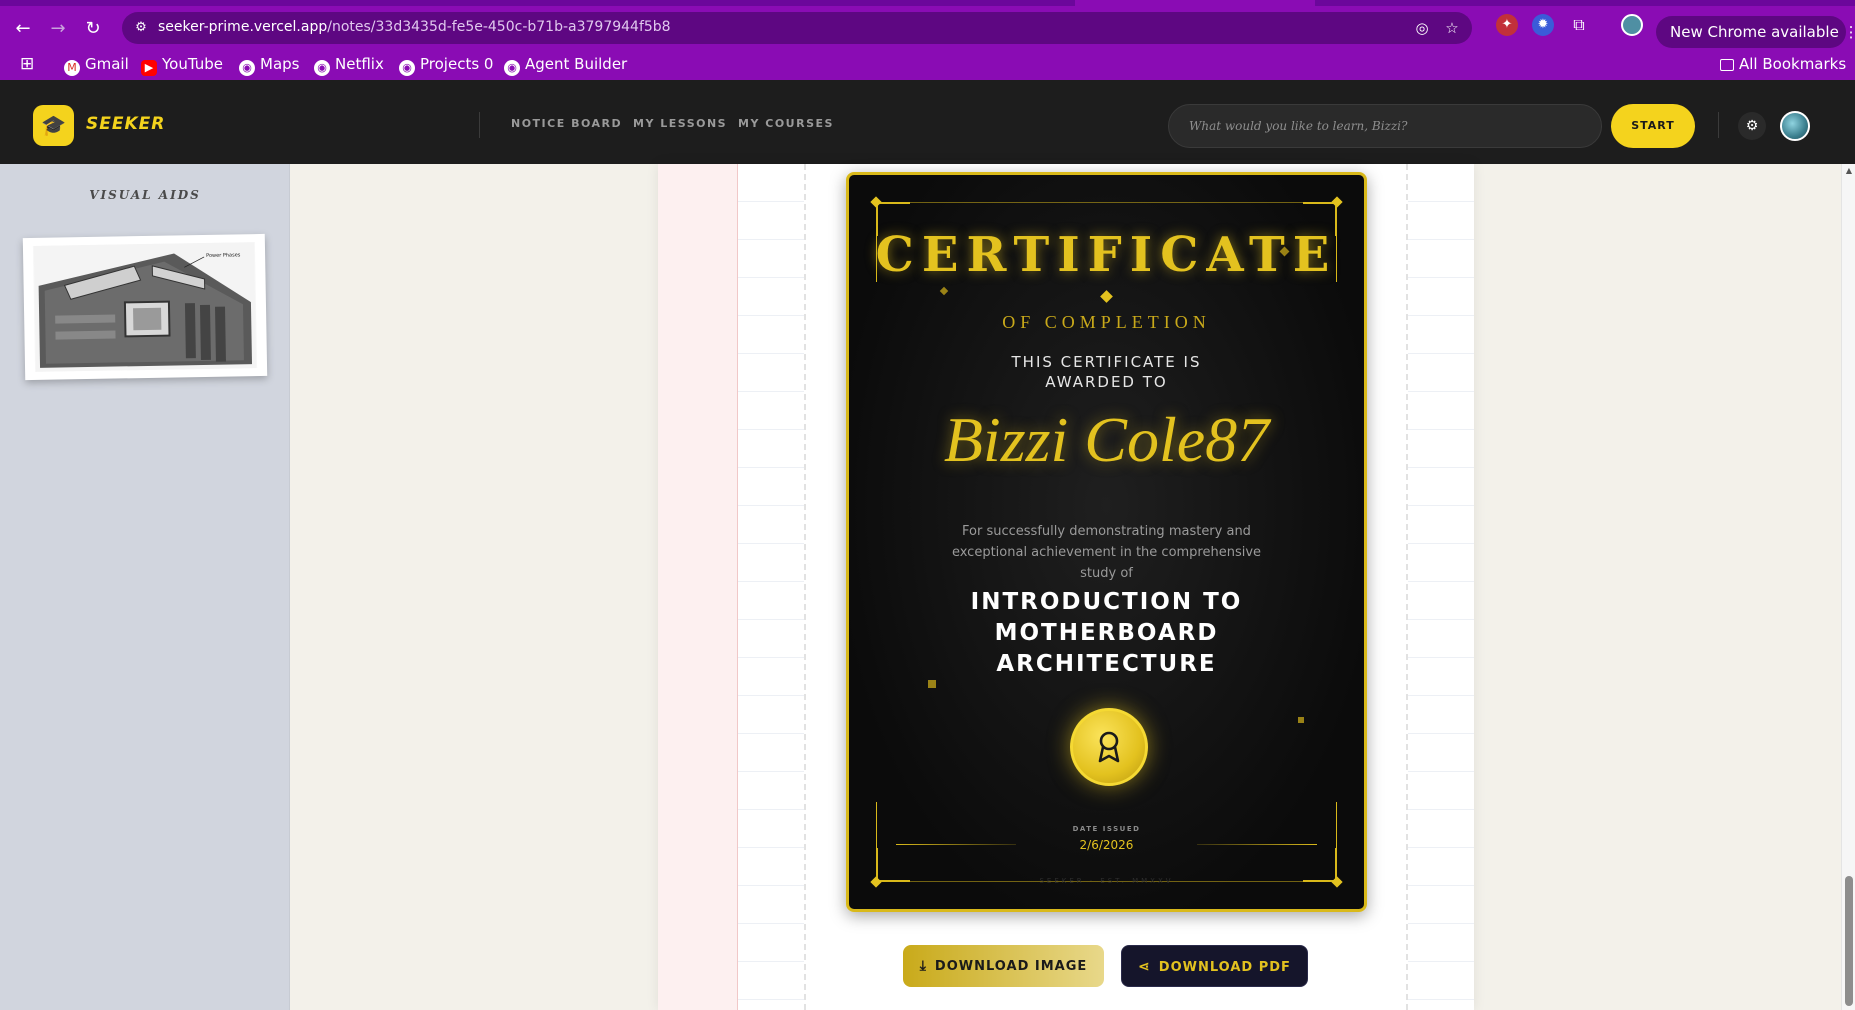  I want to click on certificate-title: CERTIFICATE, so click(1106, 255).